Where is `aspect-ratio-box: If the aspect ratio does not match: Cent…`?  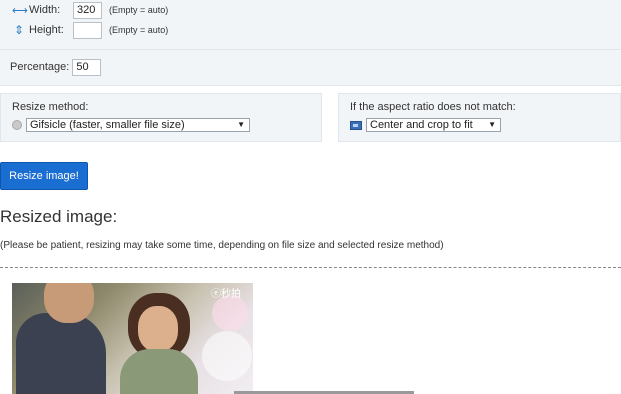 aspect-ratio-box: If the aspect ratio does not match: Cent… is located at coordinates (479, 117).